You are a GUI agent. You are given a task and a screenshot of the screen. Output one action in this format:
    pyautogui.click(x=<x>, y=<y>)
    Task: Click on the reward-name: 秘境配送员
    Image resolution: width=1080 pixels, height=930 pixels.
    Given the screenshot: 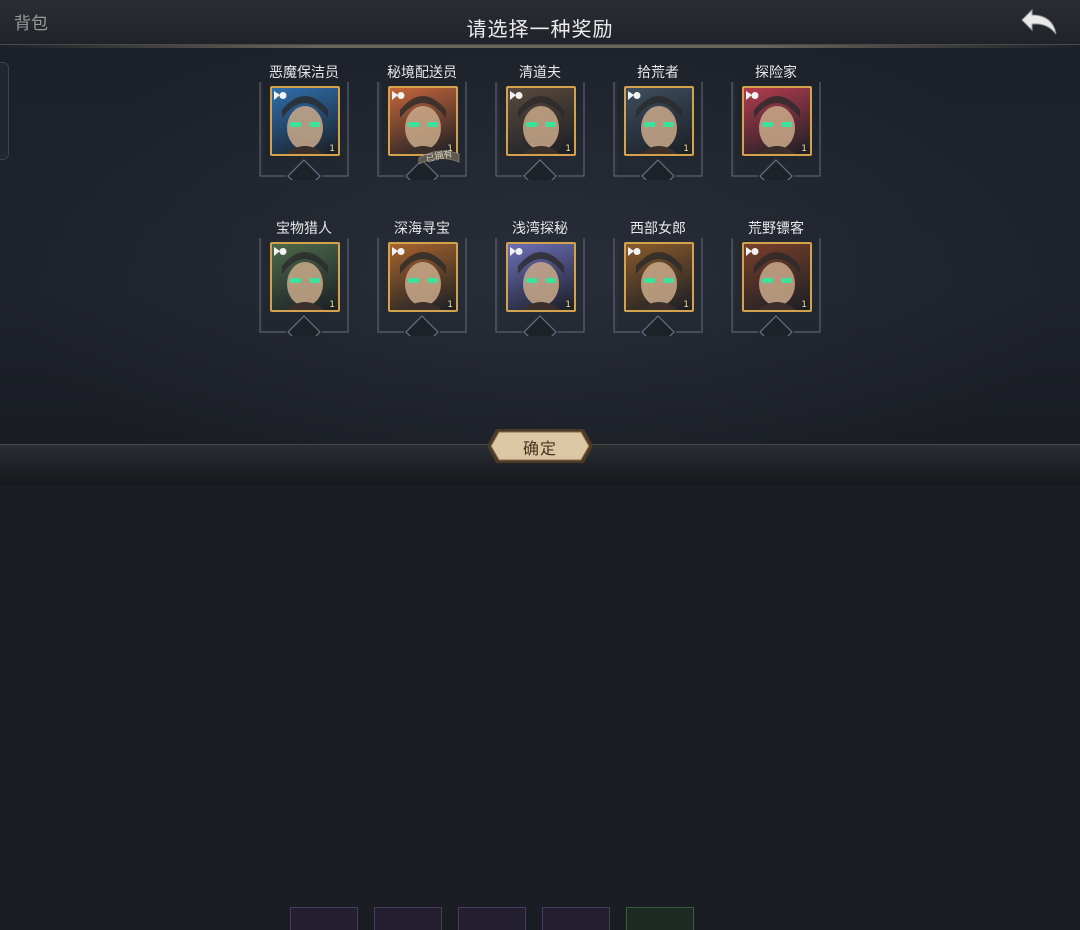 What is the action you would take?
    pyautogui.click(x=422, y=73)
    